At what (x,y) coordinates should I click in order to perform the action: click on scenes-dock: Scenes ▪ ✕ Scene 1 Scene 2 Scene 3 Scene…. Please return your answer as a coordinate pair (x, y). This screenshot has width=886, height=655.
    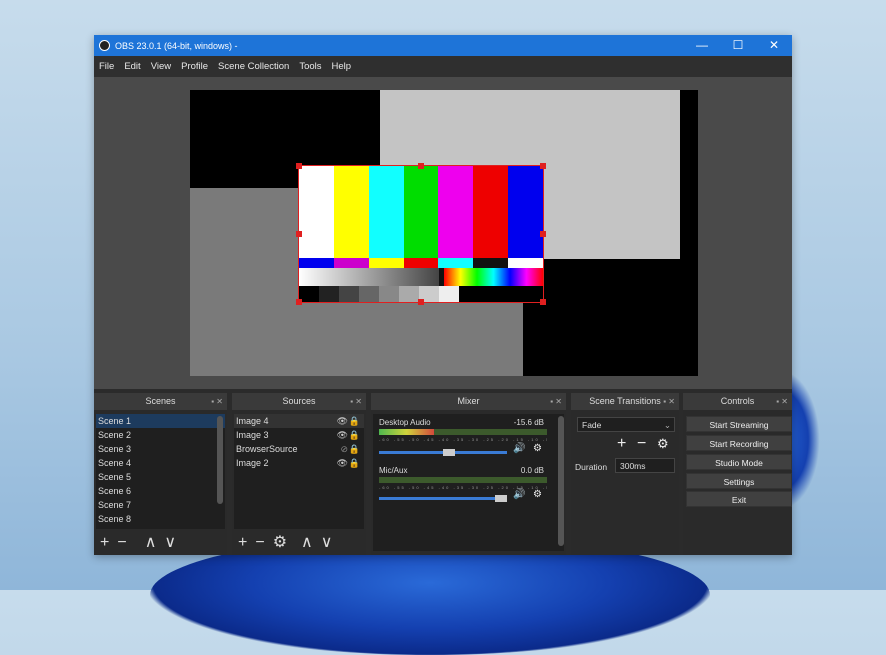
    Looking at the image, I should click on (160, 474).